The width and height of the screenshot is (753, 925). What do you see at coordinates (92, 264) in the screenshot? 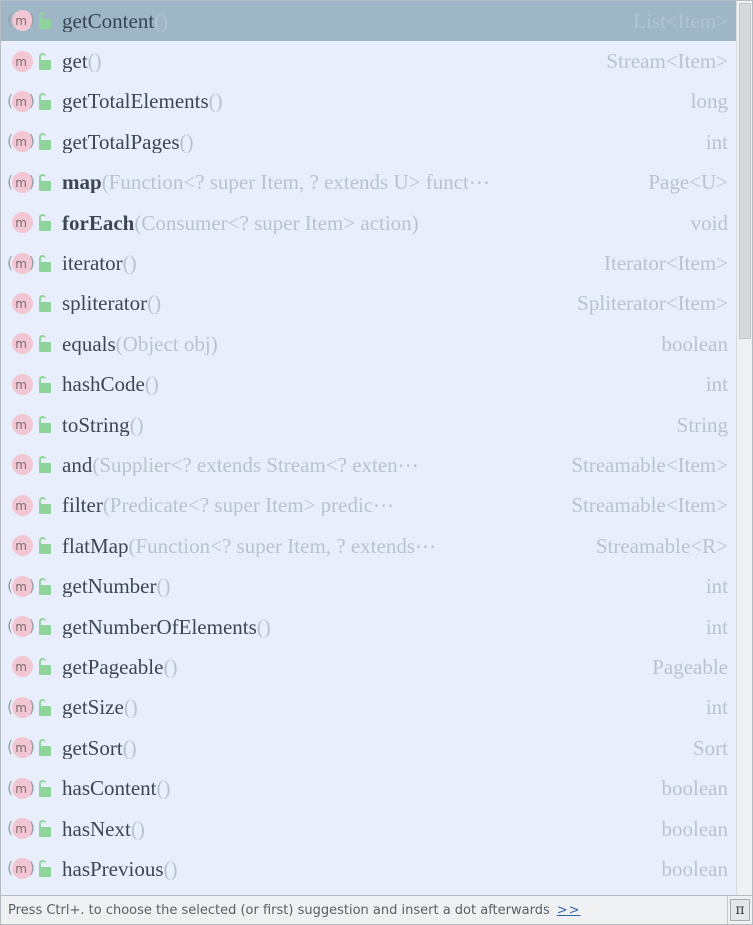
I see `completion-item-name: iterator` at bounding box center [92, 264].